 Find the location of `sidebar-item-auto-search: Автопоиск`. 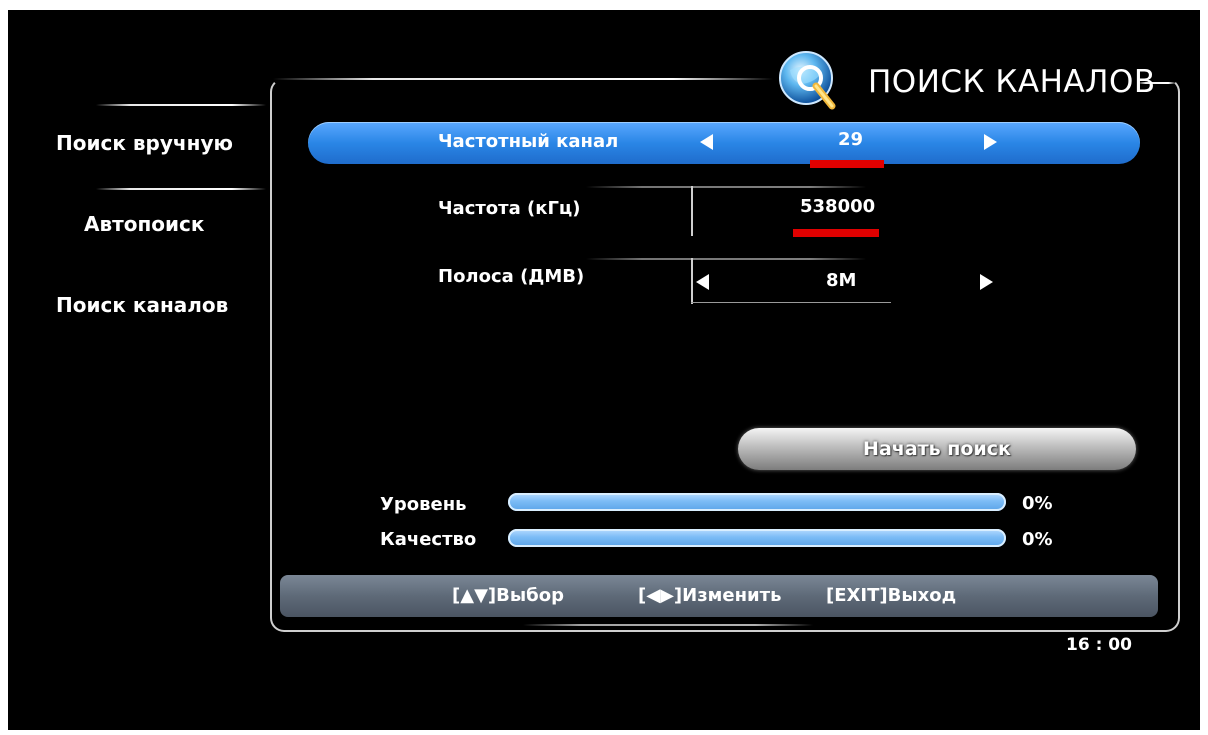

sidebar-item-auto-search: Автопоиск is located at coordinates (144, 224).